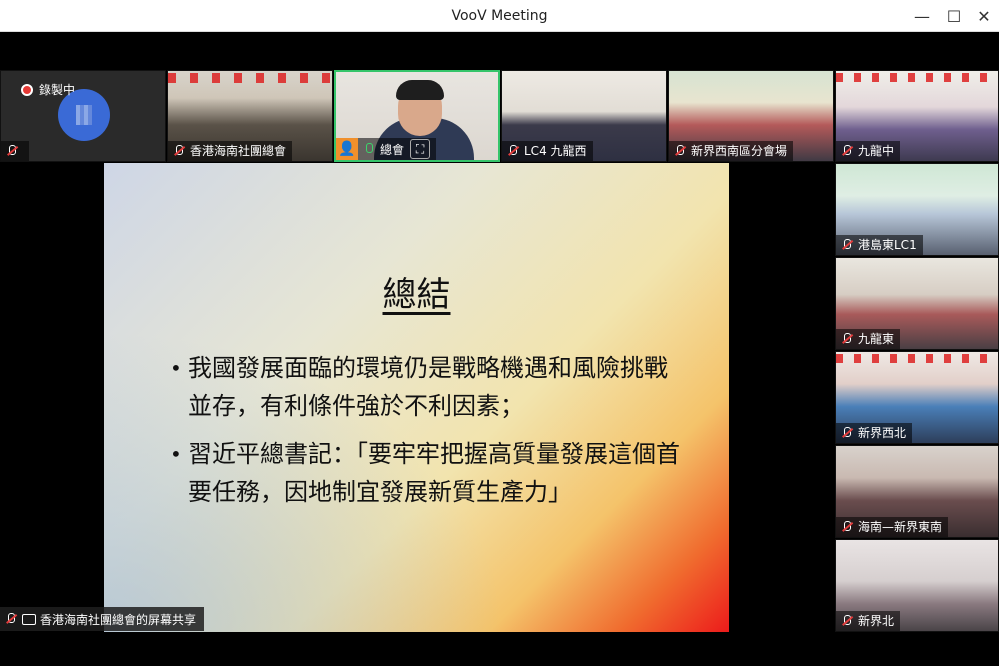 This screenshot has height=666, width=999. What do you see at coordinates (917, 116) in the screenshot?
I see `participant-tile: 九龍中` at bounding box center [917, 116].